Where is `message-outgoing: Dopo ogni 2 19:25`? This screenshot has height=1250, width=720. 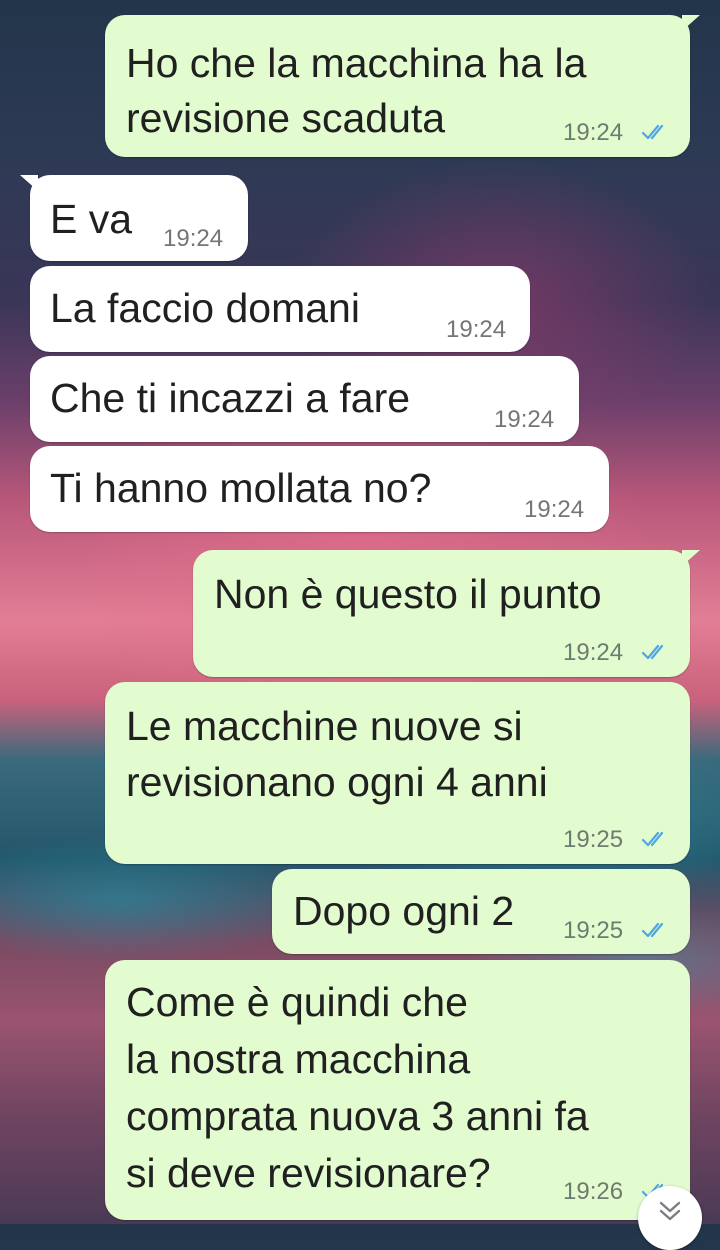
message-outgoing: Dopo ogni 2 19:25 is located at coordinates (481, 911).